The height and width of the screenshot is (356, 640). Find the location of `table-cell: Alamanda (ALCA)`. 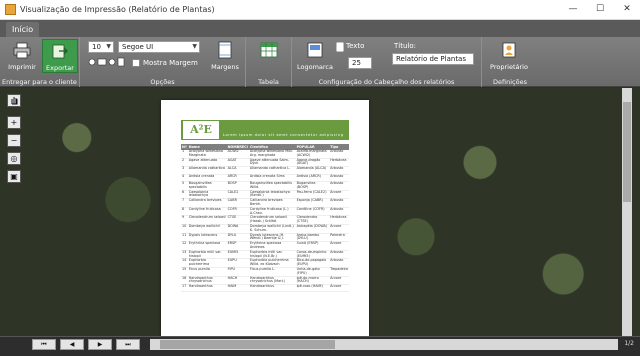

table-cell: Alamanda (ALCA) is located at coordinates (312, 170).